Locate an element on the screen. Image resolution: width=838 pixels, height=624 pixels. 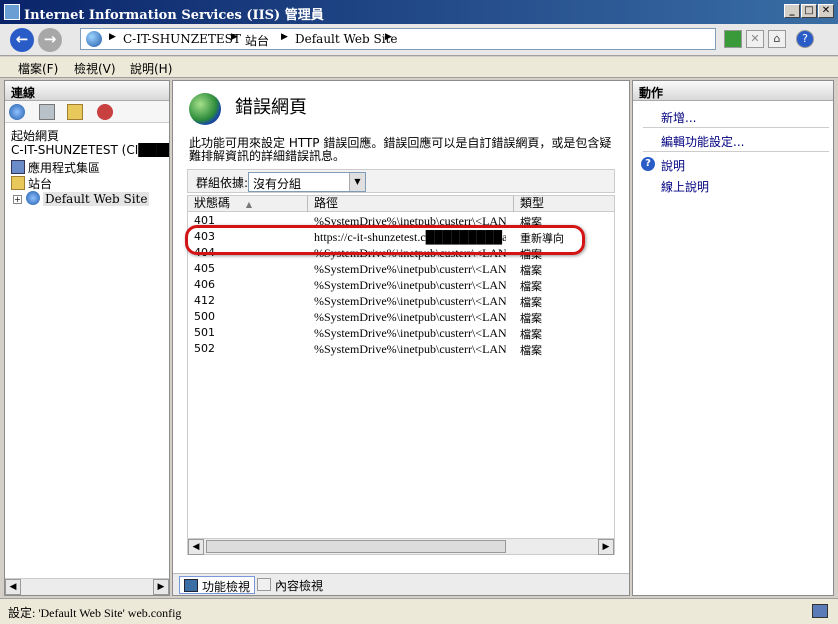
maximize-button: □ is located at coordinates (809, 11).